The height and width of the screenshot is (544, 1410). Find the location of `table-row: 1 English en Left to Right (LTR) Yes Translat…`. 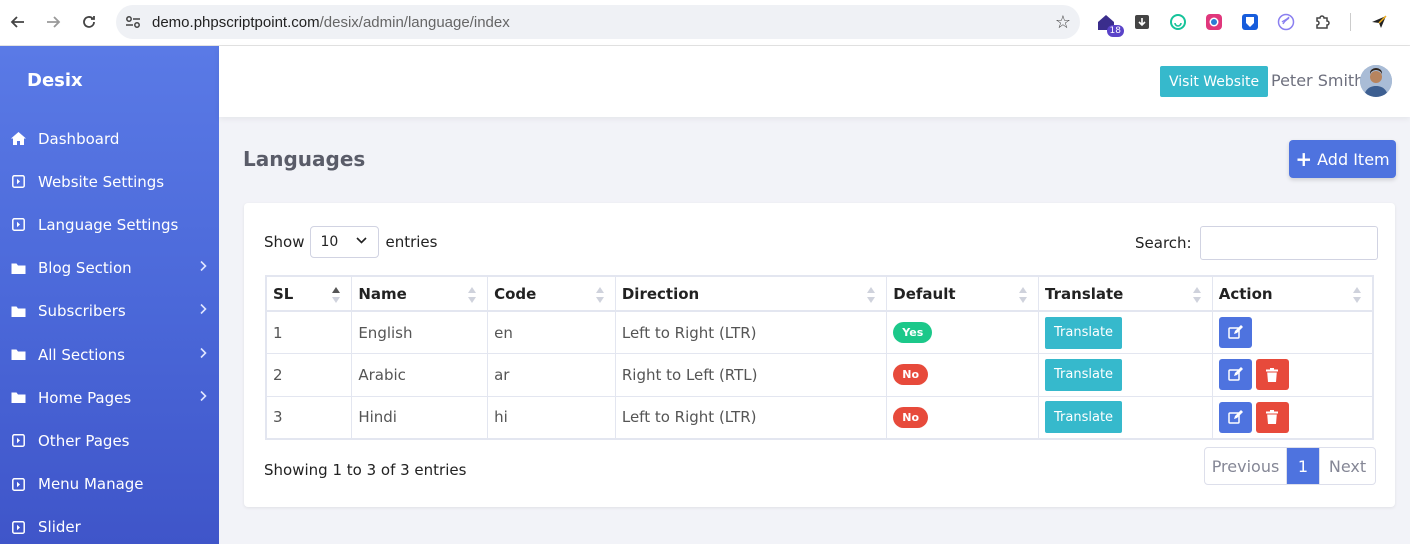

table-row: 1 English en Left to Right (LTR) Yes Translat… is located at coordinates (819, 332).